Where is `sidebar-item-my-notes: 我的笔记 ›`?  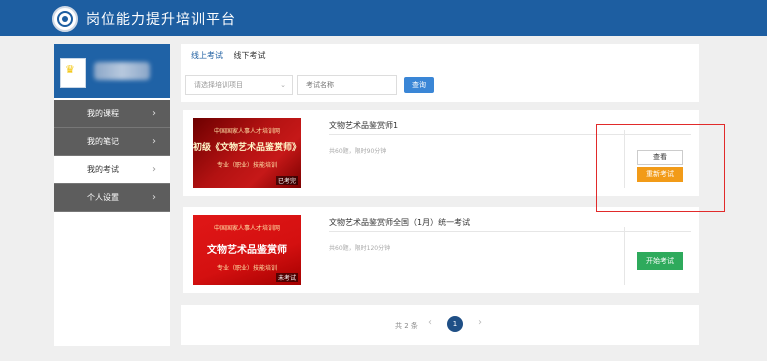
sidebar-item-my-notes: 我的笔记 › is located at coordinates (112, 142).